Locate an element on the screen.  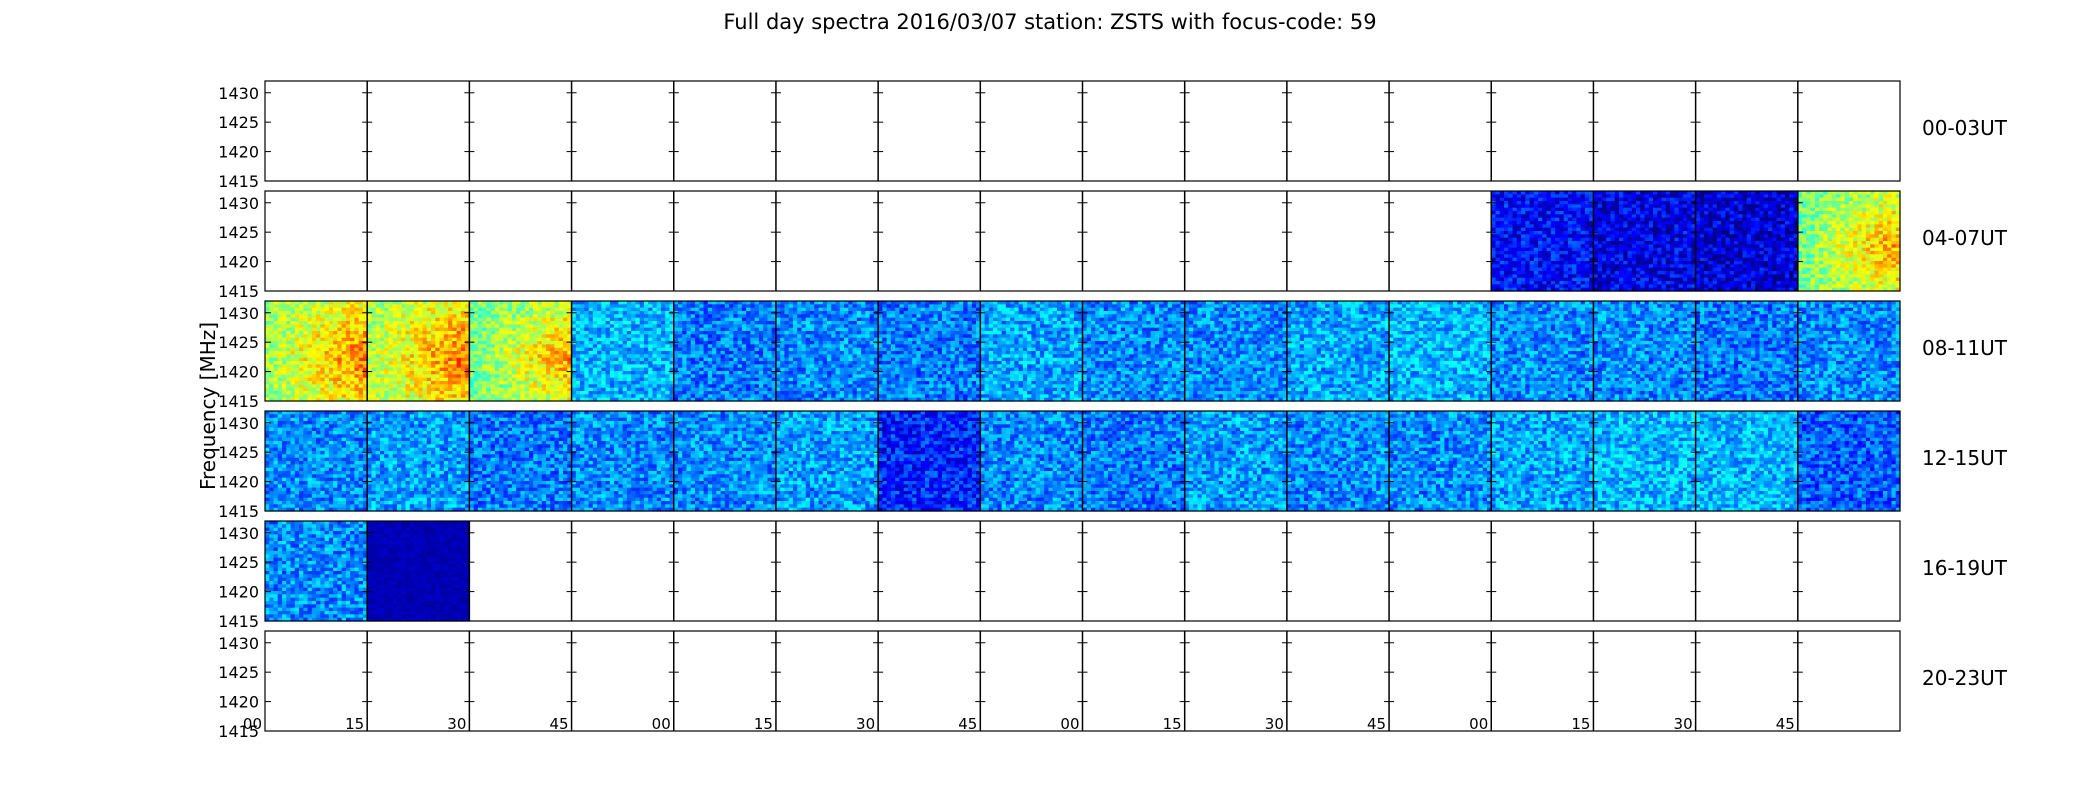
spectra-row: 141514201425143004-07UT is located at coordinates (1112, 246).